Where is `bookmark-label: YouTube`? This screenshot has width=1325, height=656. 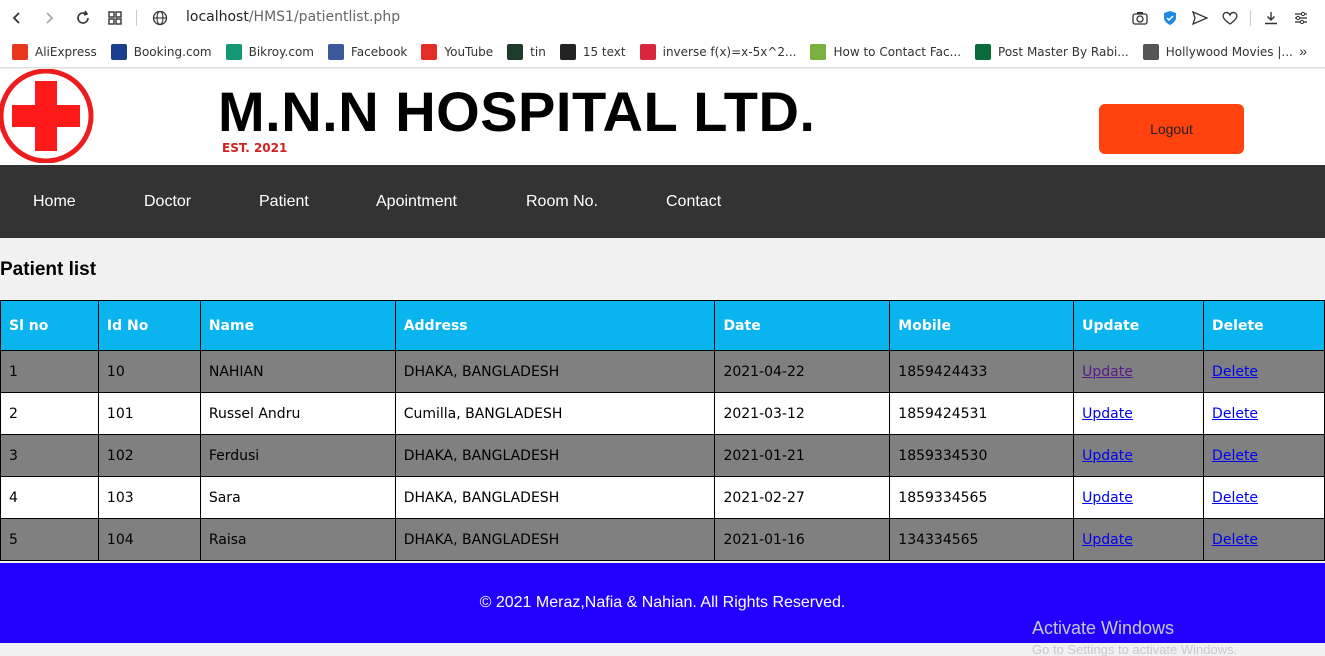
bookmark-label: YouTube is located at coordinates (469, 51).